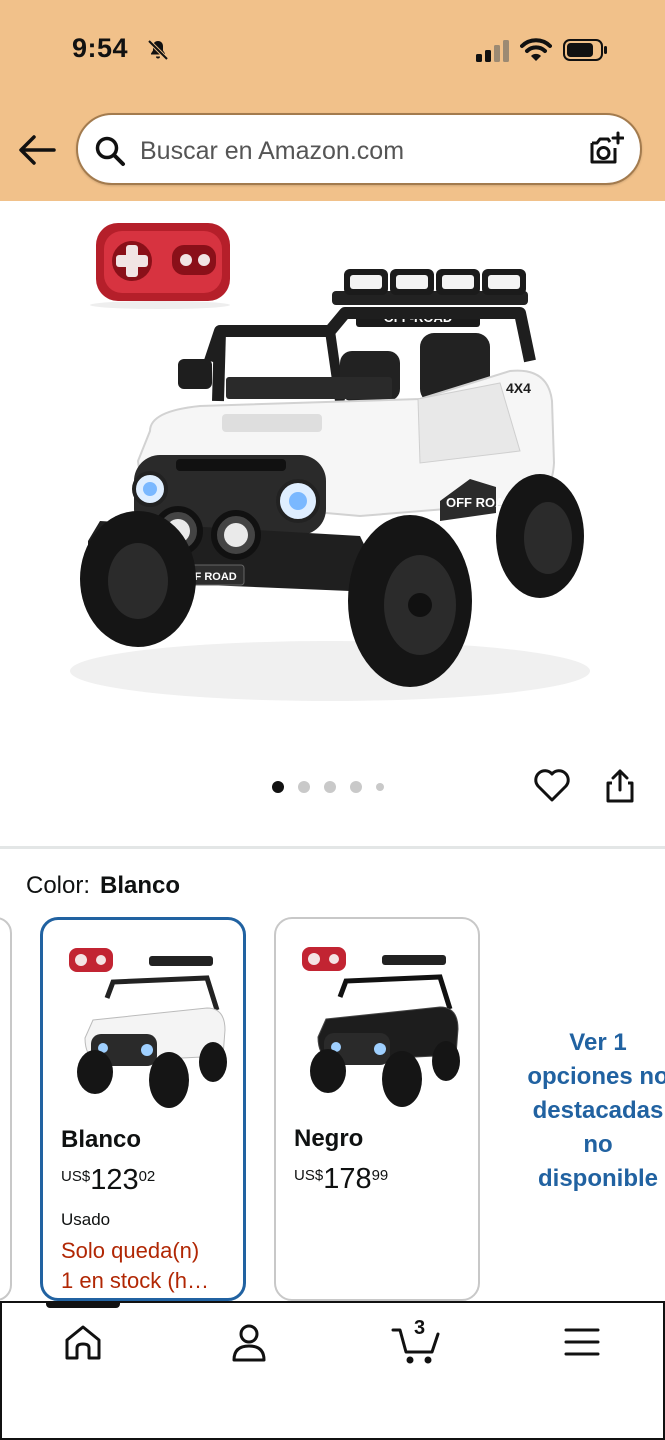 The height and width of the screenshot is (1440, 665). Describe the element at coordinates (380, 1175) in the screenshot. I see `price-fraction: 99` at that location.